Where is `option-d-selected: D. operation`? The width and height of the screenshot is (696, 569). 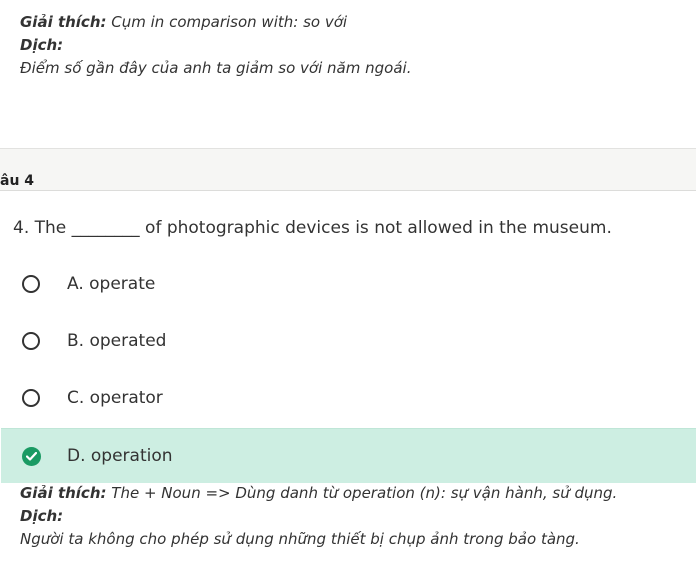
option-d-selected: D. operation is located at coordinates (348, 455).